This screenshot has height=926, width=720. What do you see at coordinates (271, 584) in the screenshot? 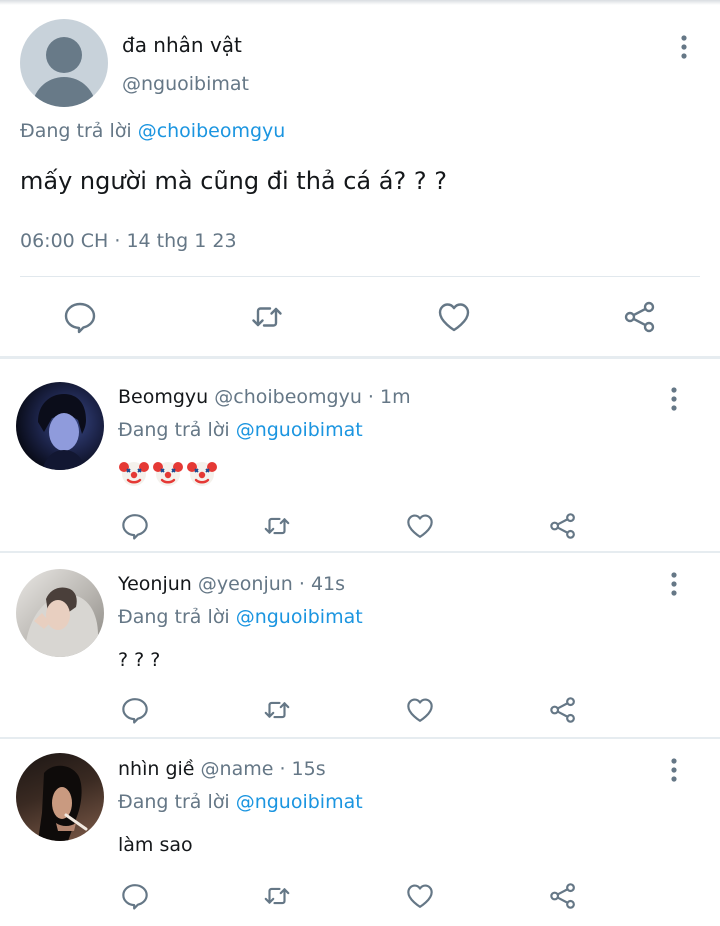
I see `author-handle-time: @yeonjun · 41s` at bounding box center [271, 584].